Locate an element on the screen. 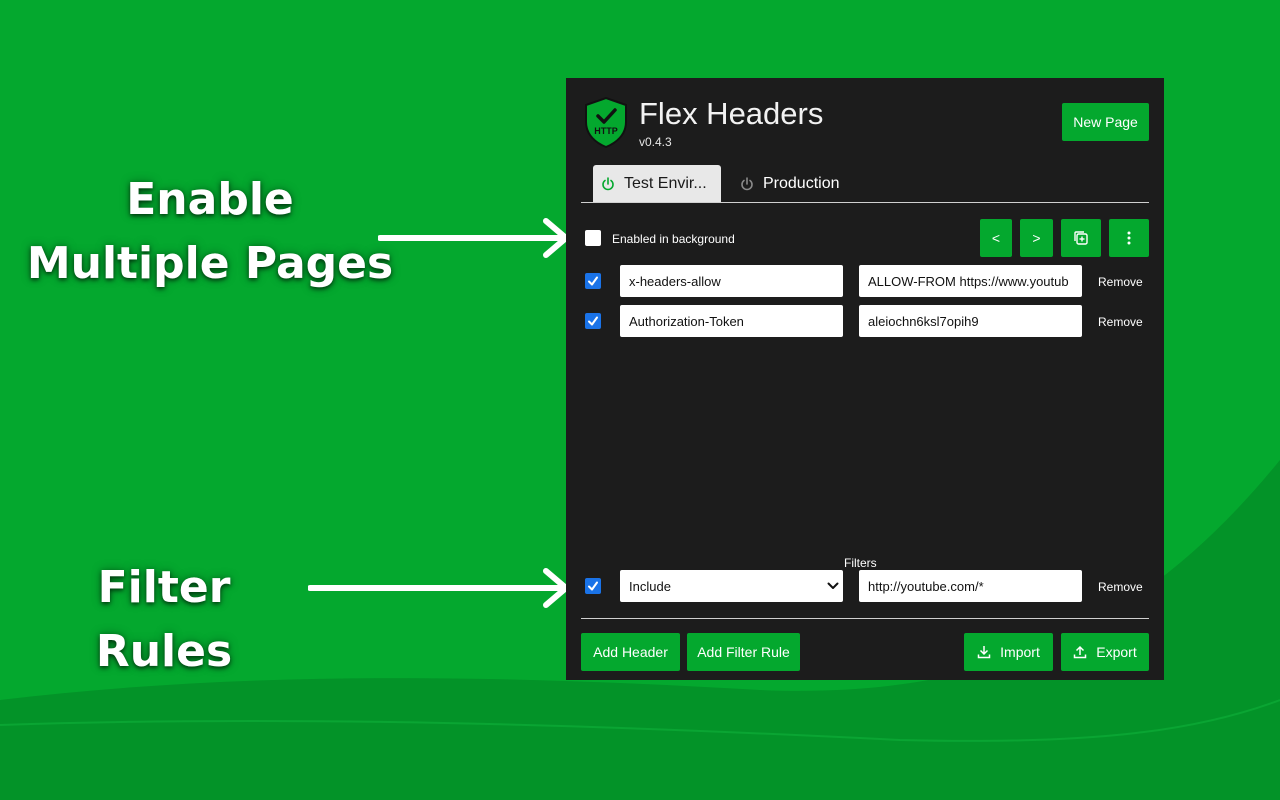  filters-section-label: Filters is located at coordinates (860, 563).